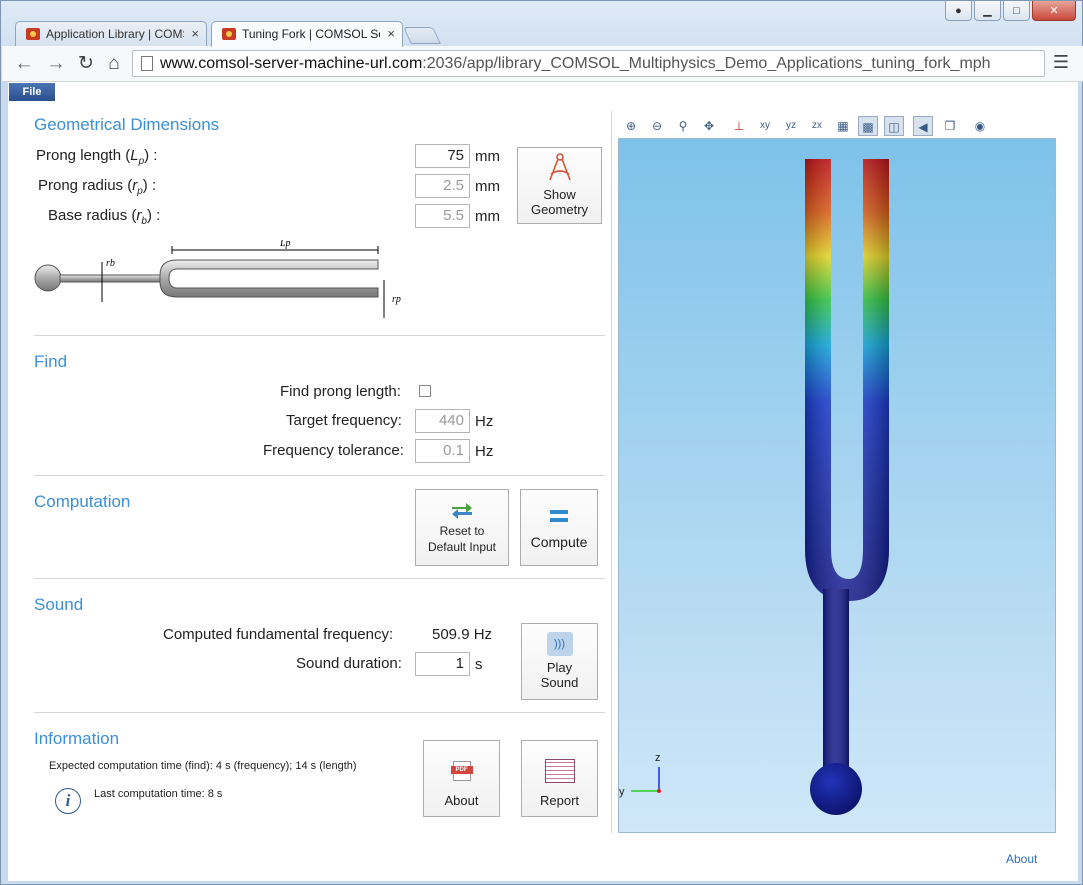 The height and width of the screenshot is (885, 1083). Describe the element at coordinates (559, 771) in the screenshot. I see `report-icon` at that location.